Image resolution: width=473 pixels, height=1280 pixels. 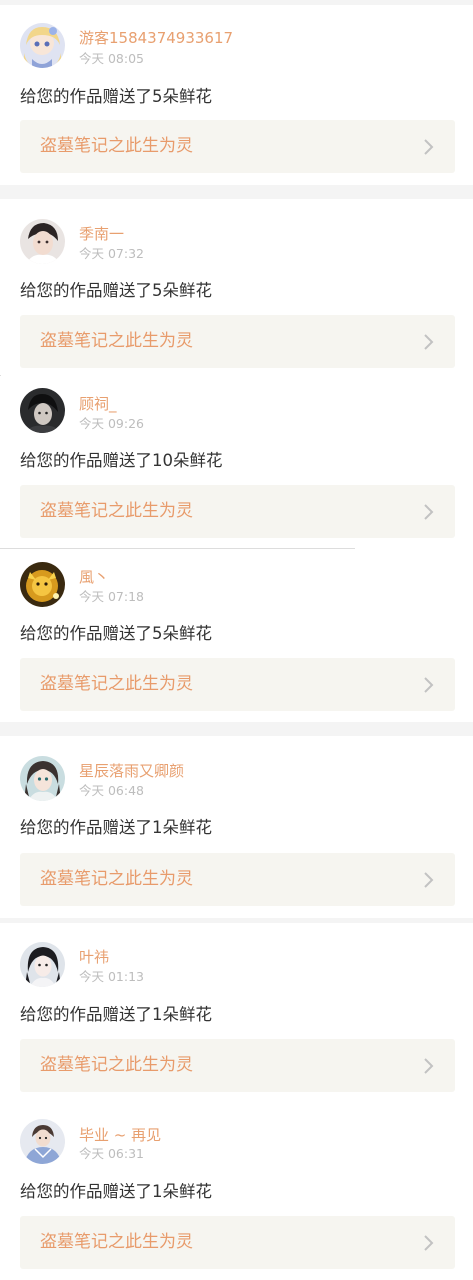 What do you see at coordinates (120, 1135) in the screenshot?
I see `username: 毕业 ~ 再见` at bounding box center [120, 1135].